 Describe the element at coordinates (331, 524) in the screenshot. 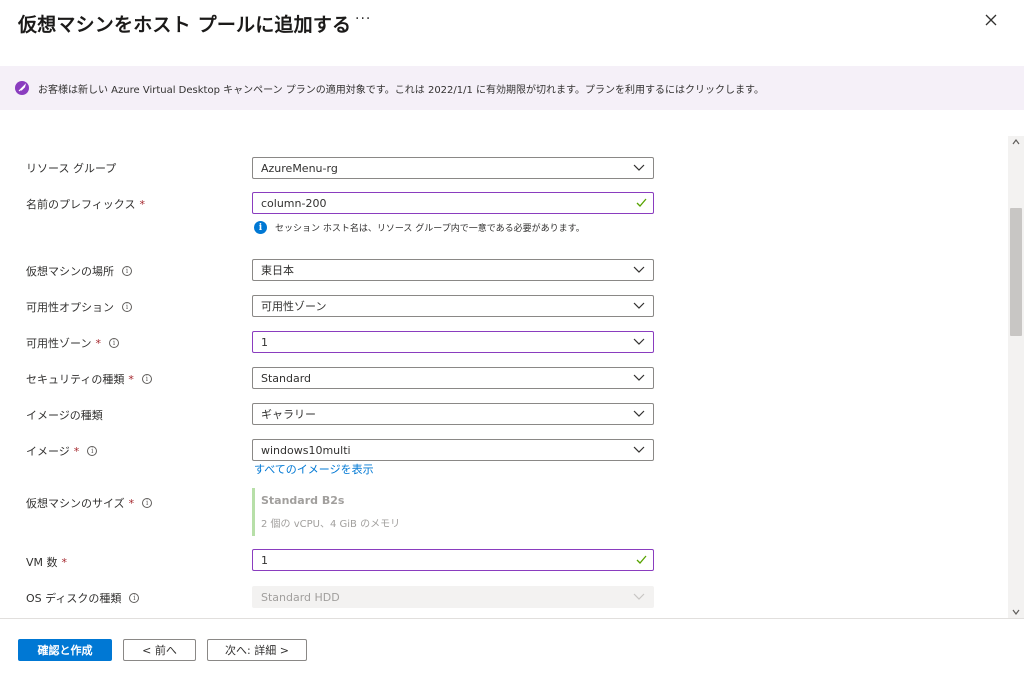

I see `vm-size-description: 2 個の vCPU、4 GiB のメモリ` at that location.